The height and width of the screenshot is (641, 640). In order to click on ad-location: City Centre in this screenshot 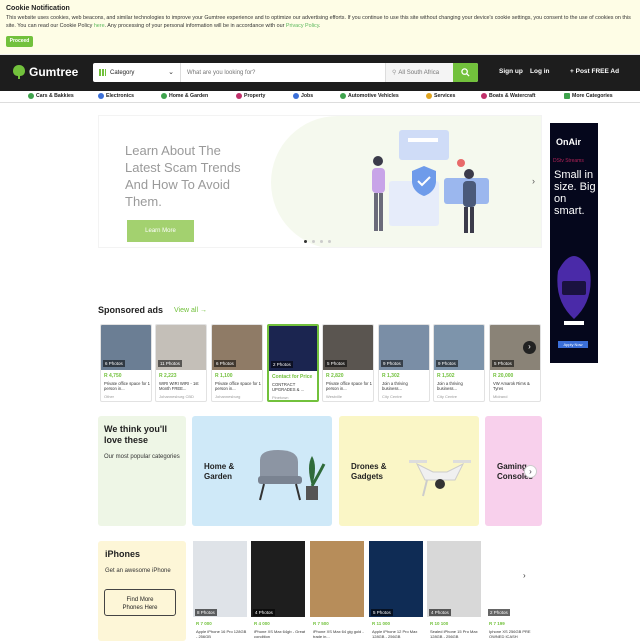, I will do `click(392, 396)`.